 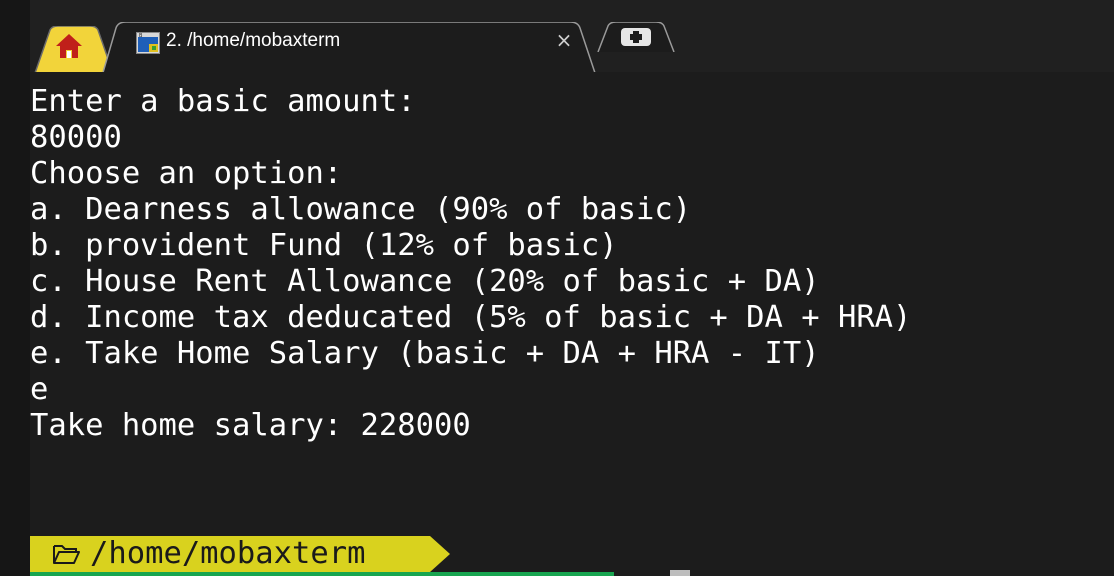 I want to click on terminal-line: e, so click(x=39, y=389).